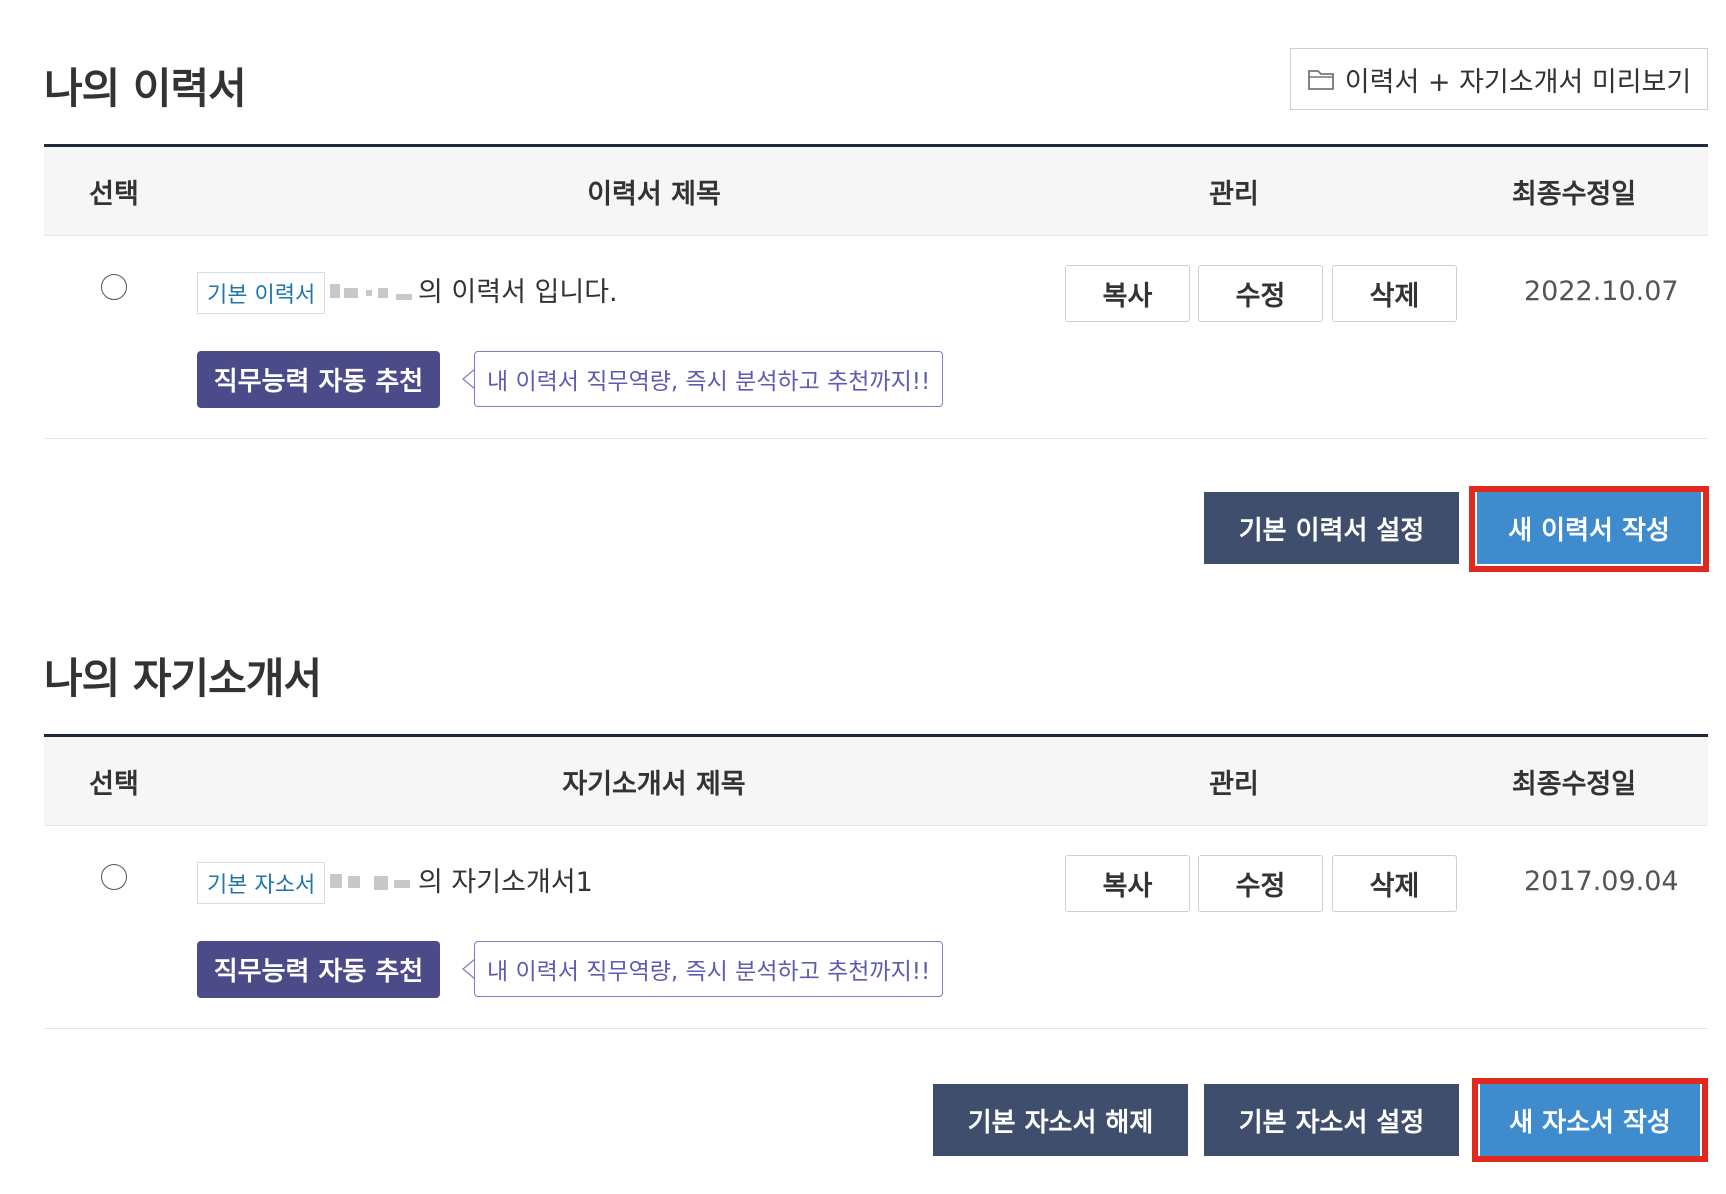 The image size is (1726, 1194). I want to click on unset-default-cover-button: 기본 자소서 해제, so click(1060, 1120).